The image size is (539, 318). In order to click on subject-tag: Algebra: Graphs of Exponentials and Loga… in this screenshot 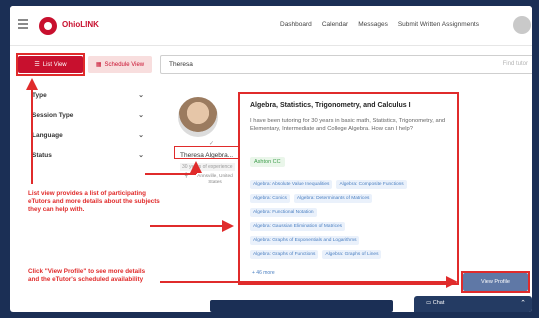, I will do `click(305, 240)`.